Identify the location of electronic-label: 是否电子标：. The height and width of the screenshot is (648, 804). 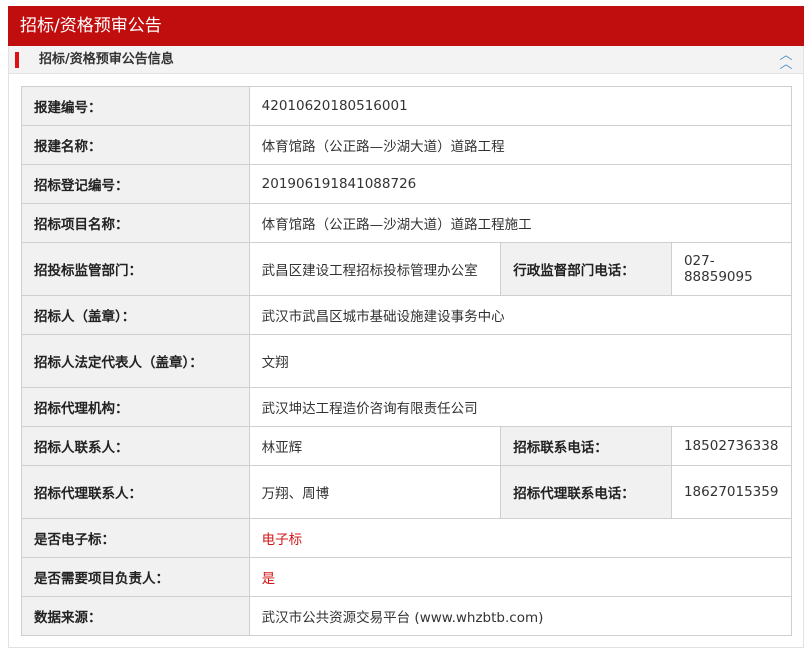
(135, 538).